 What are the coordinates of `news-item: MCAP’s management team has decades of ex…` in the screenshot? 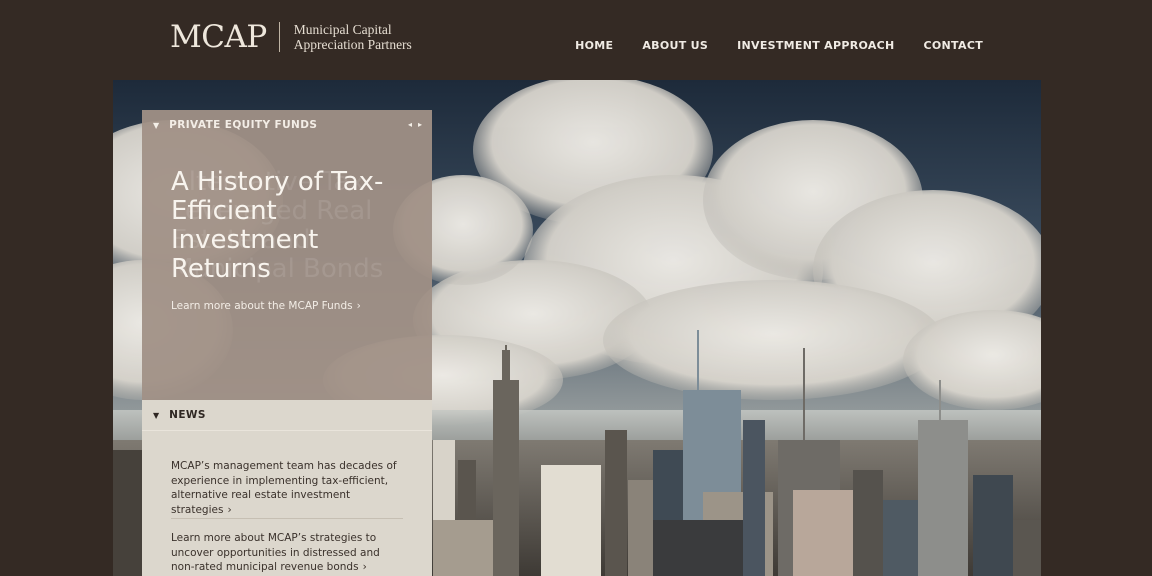 It's located at (287, 488).